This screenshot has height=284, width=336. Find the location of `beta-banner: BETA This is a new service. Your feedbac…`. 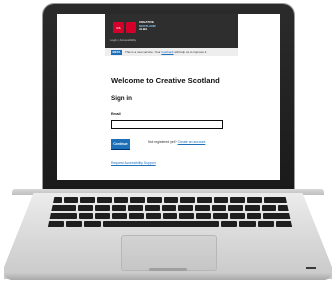

beta-banner: BETA This is a new service. Your feedbac… is located at coordinates (171, 52).